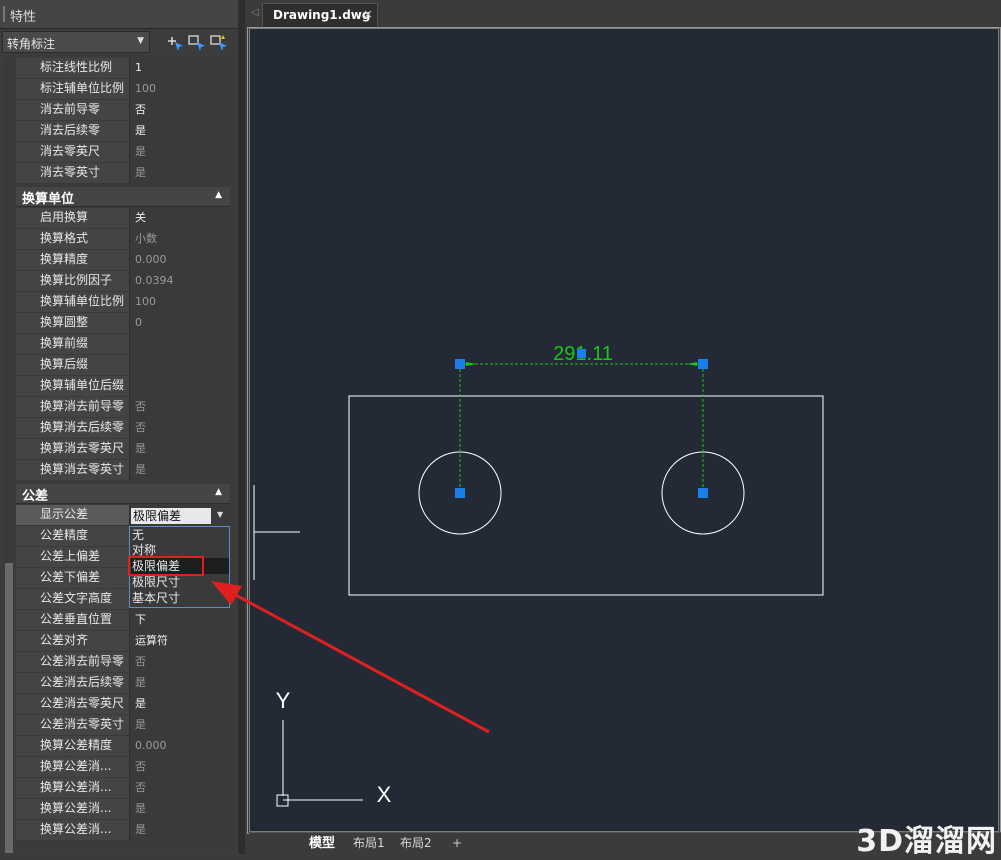 The height and width of the screenshot is (860, 1001). I want to click on prop-row-alt-precision: 换算精度 0.000, so click(123, 260).